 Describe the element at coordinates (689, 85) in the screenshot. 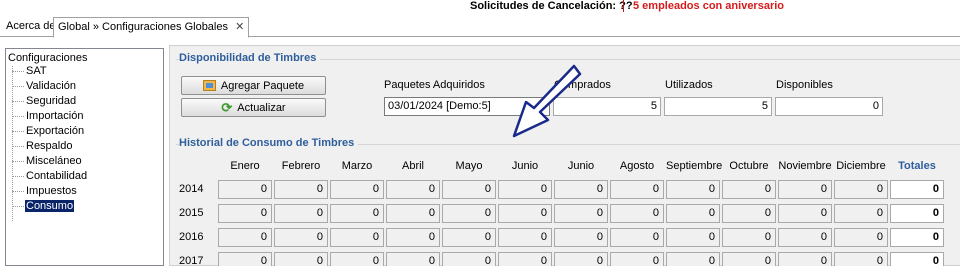

I see `utilizados-label: Utilizados` at that location.